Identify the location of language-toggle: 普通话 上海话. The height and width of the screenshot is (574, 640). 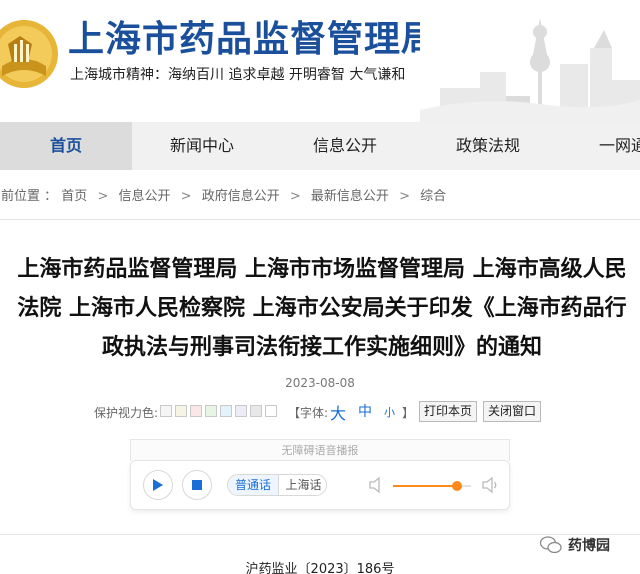
(277, 485).